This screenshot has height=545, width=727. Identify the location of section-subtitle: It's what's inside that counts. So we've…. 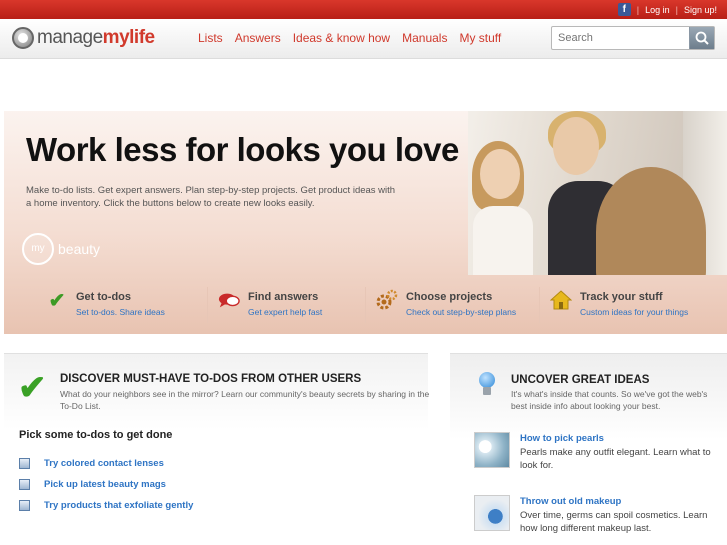
(609, 400).